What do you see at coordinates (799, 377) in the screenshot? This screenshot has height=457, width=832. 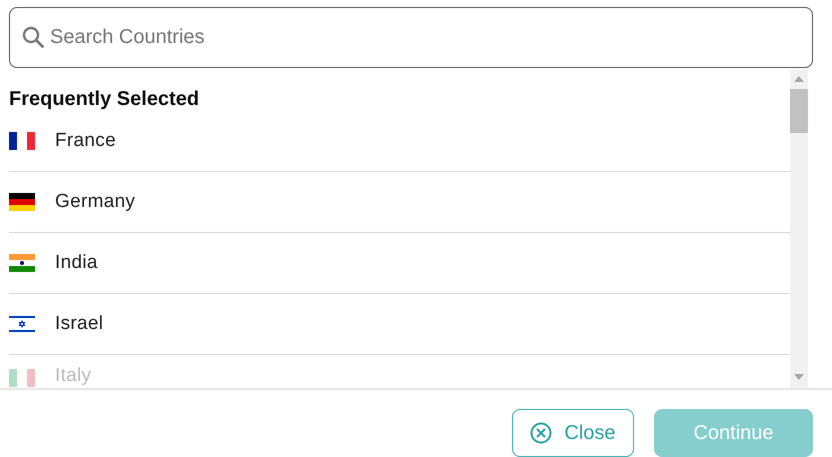 I see `scroll-down-icon` at bounding box center [799, 377].